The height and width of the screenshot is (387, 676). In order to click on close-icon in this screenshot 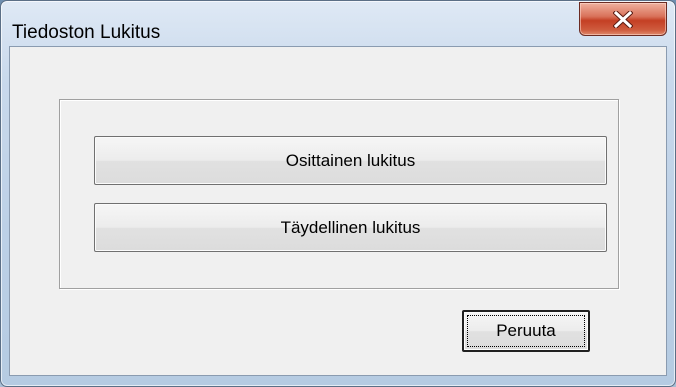, I will do `click(623, 19)`.